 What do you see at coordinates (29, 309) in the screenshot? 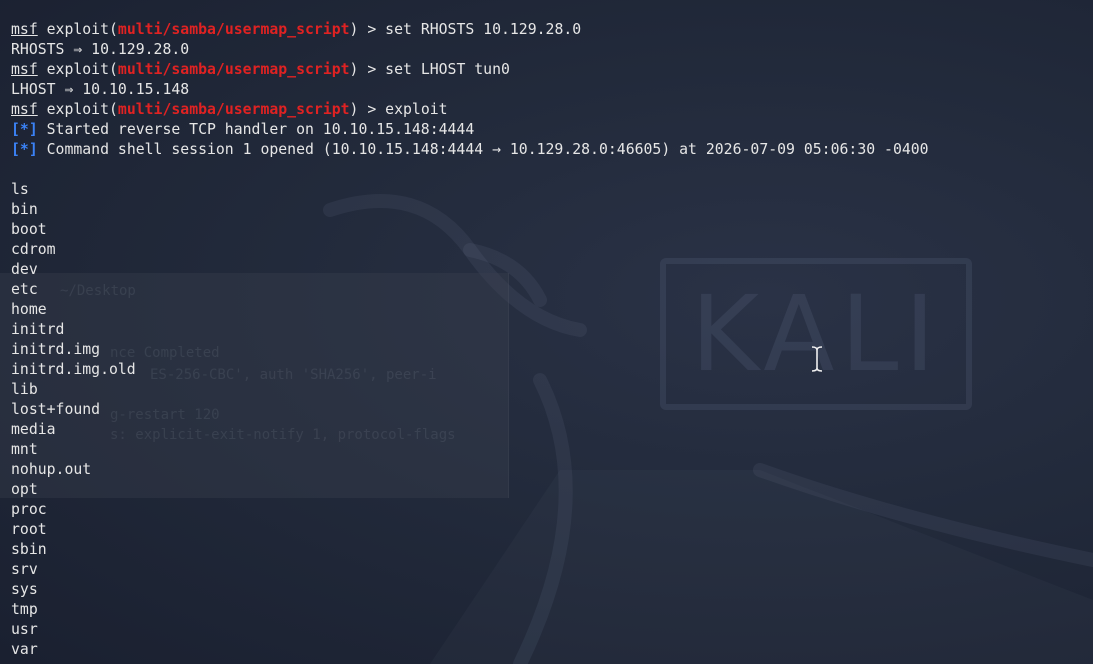
I see `listing-entry: home` at bounding box center [29, 309].